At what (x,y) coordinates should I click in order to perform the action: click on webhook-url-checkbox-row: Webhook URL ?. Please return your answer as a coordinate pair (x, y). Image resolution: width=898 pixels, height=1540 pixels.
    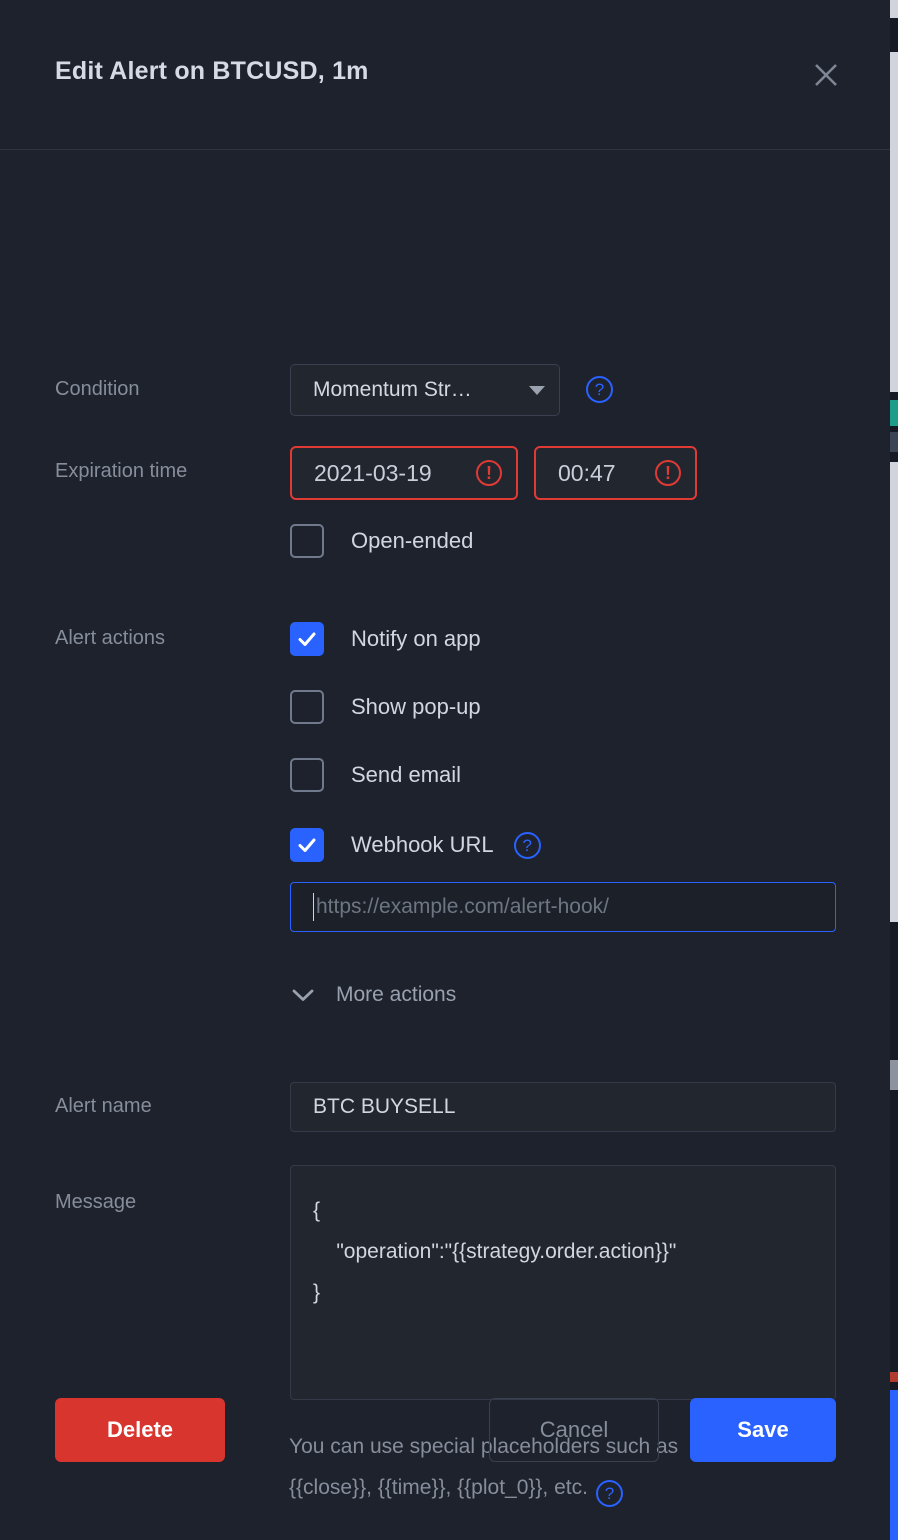
    Looking at the image, I should click on (415, 845).